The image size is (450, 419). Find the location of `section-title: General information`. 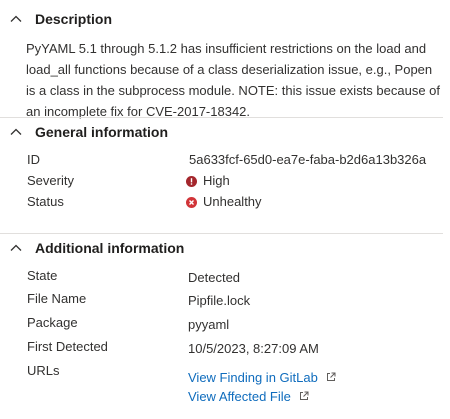

section-title: General information is located at coordinates (102, 132).